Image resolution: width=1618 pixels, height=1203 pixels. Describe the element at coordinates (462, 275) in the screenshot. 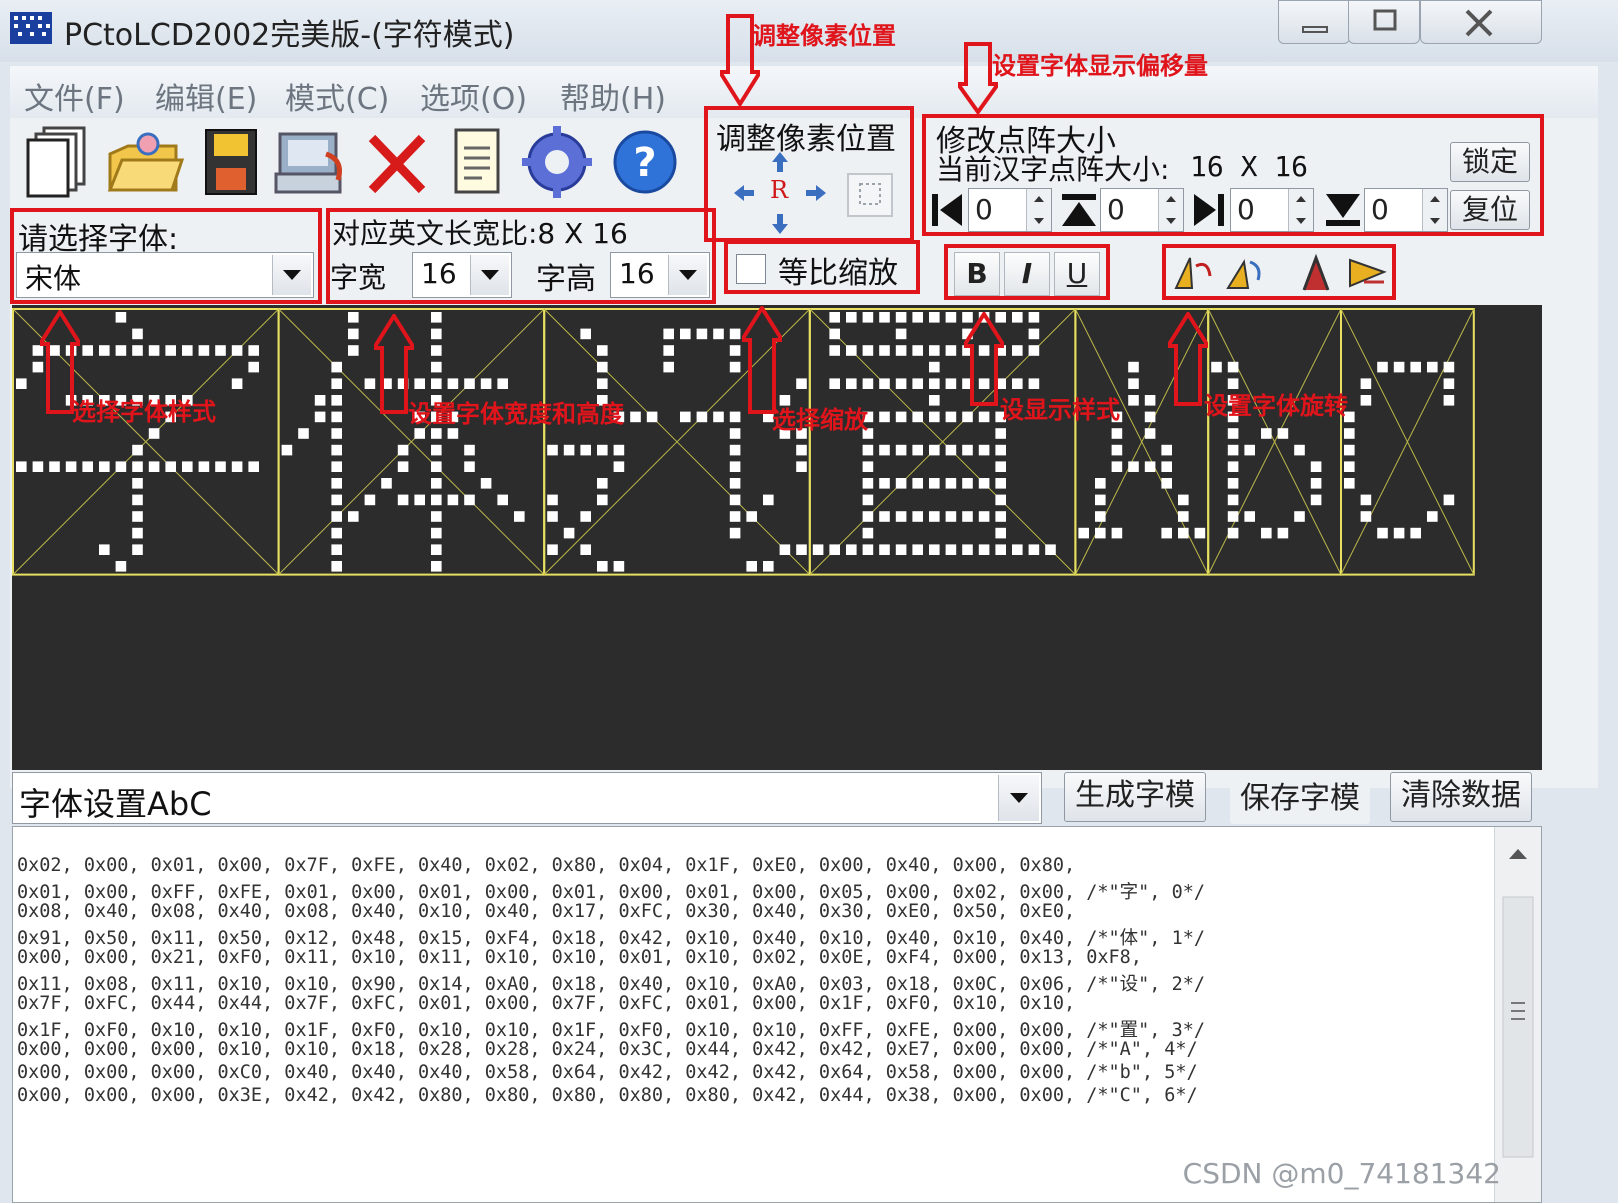

I see `char-width-combo: 16` at that location.